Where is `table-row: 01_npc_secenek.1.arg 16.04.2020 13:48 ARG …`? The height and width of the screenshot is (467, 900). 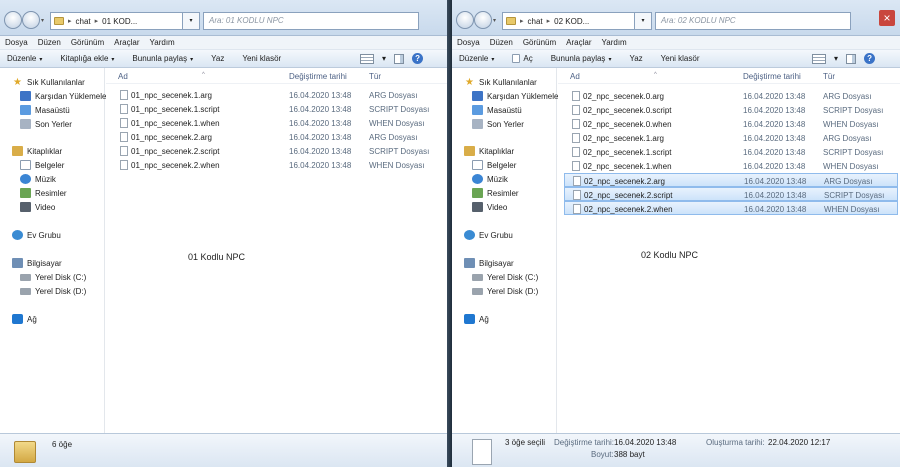
table-row: 01_npc_secenek.1.arg 16.04.2020 13:48 ARG … is located at coordinates (278, 95).